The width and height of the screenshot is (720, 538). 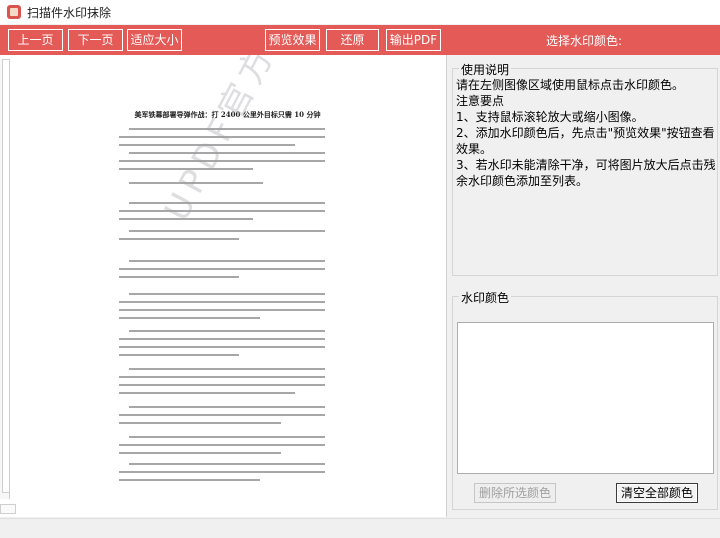 What do you see at coordinates (570, 85) in the screenshot?
I see `instruction-line: 请在左侧图像区域使用鼠标点击水印颜色。` at bounding box center [570, 85].